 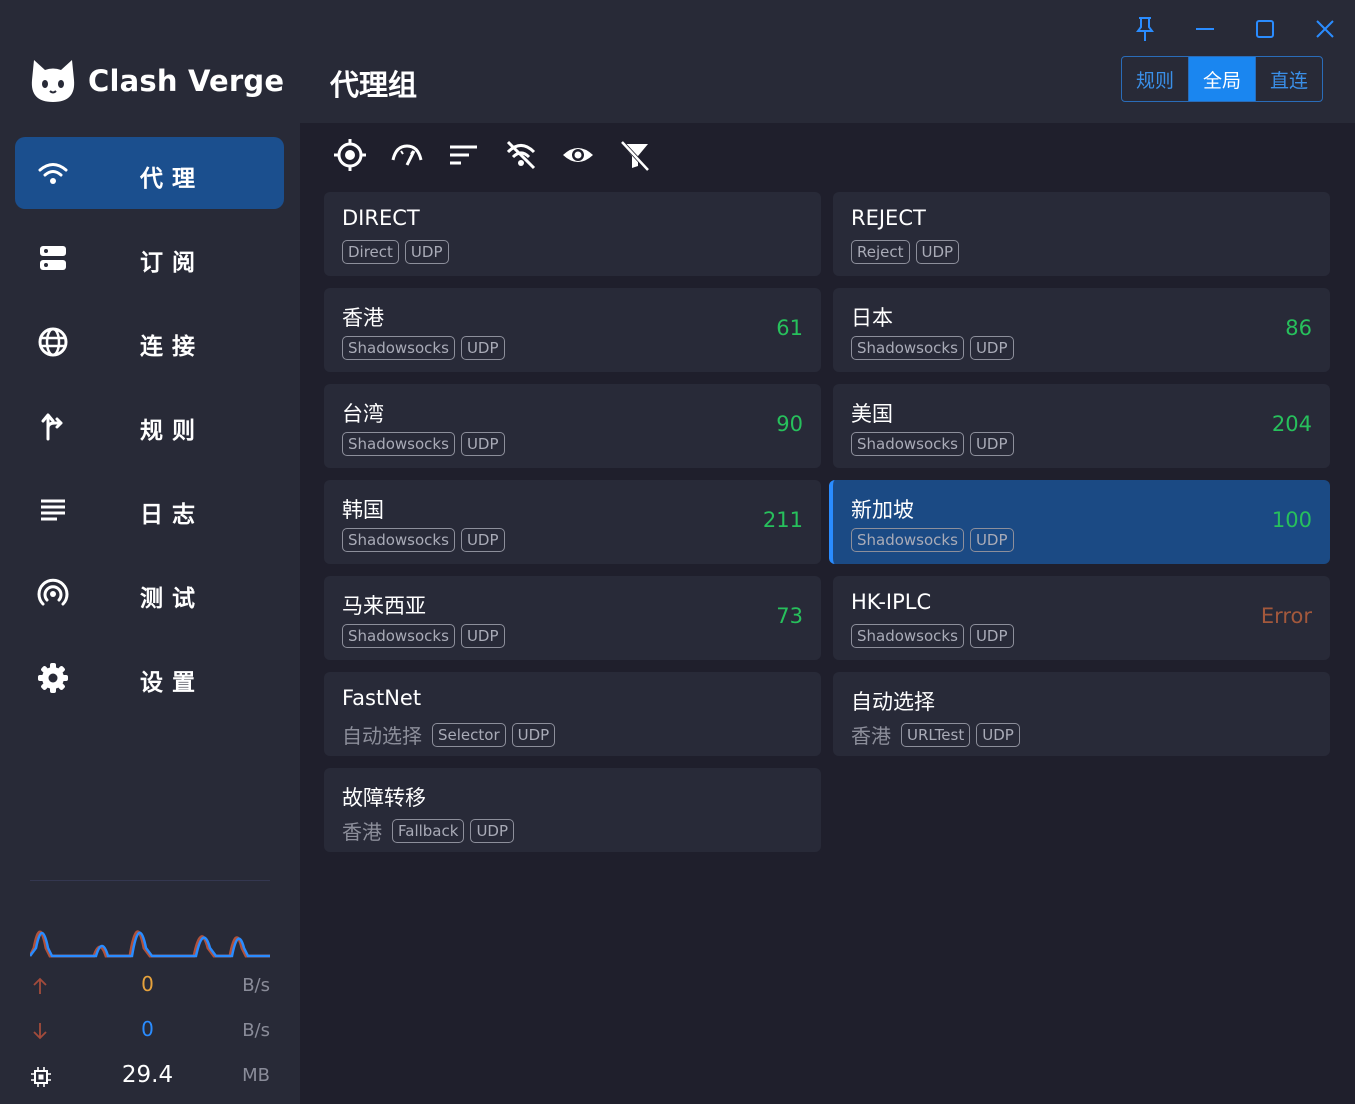 What do you see at coordinates (428, 830) in the screenshot?
I see `proxy-type-tag: Fallback` at bounding box center [428, 830].